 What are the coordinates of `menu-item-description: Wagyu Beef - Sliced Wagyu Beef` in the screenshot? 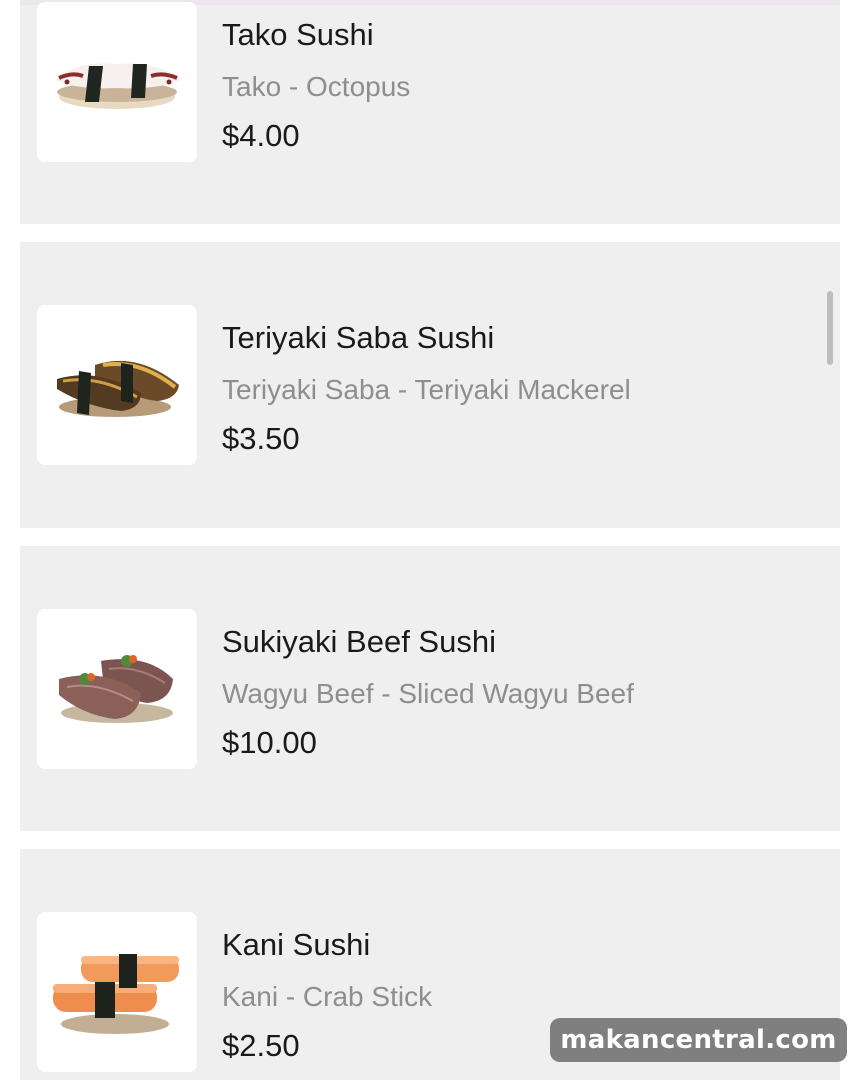 It's located at (428, 693).